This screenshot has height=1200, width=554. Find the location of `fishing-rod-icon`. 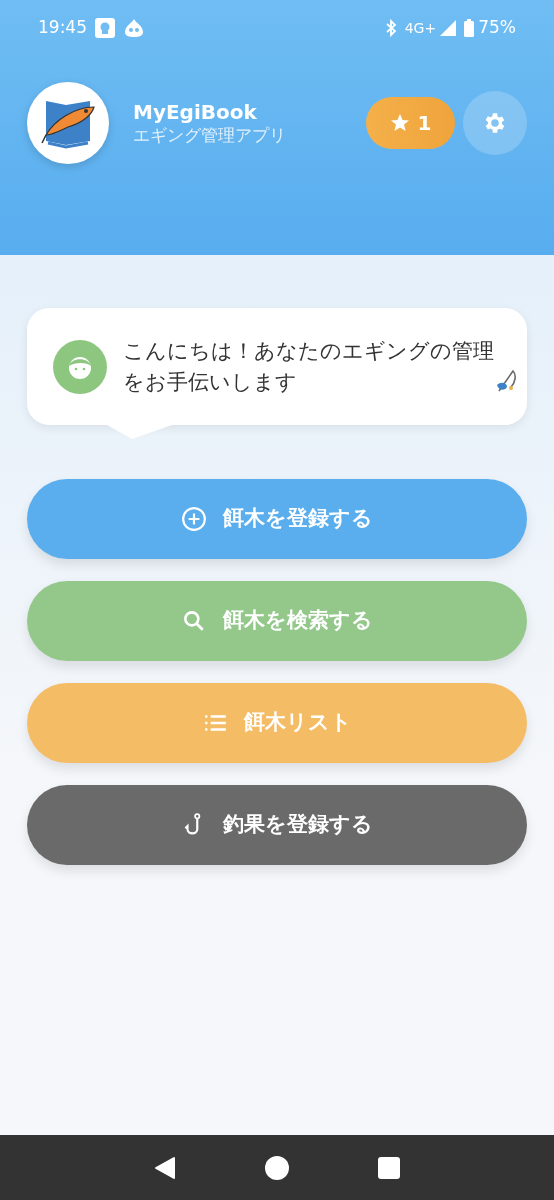

fishing-rod-icon is located at coordinates (506, 381).